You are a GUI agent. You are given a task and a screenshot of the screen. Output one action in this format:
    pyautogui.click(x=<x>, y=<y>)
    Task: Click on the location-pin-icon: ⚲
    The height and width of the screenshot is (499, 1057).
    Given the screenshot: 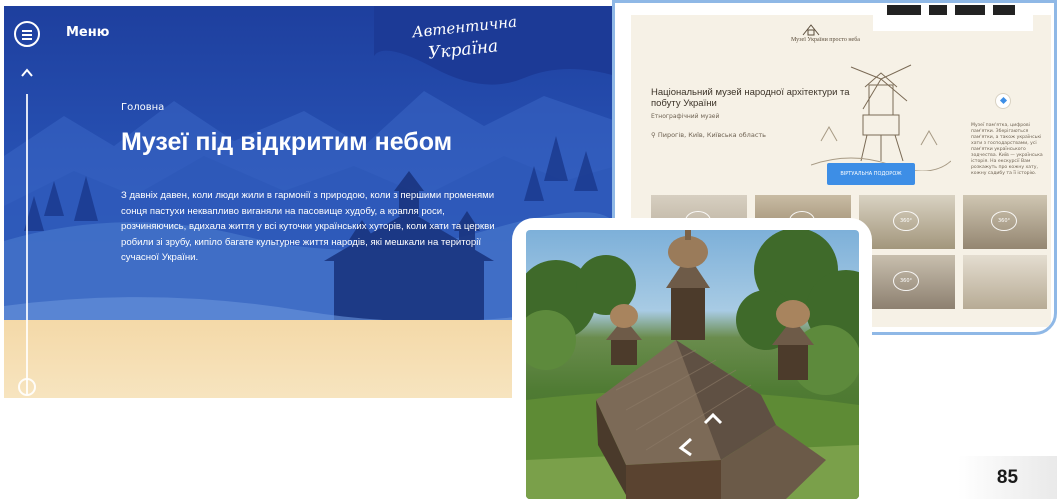 What is the action you would take?
    pyautogui.click(x=654, y=135)
    